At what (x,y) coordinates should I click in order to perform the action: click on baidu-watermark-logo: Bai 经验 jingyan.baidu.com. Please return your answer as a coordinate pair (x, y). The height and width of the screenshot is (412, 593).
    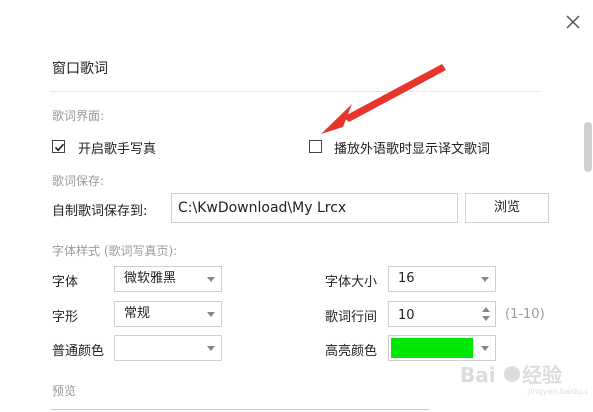
    Looking at the image, I should click on (525, 376).